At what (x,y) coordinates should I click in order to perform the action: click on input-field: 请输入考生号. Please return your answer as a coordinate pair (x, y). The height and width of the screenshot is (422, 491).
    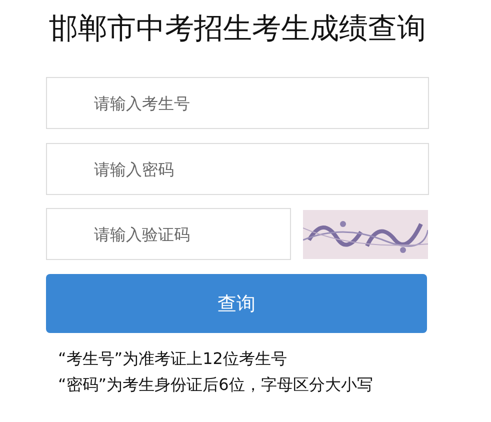
    Looking at the image, I should click on (237, 103).